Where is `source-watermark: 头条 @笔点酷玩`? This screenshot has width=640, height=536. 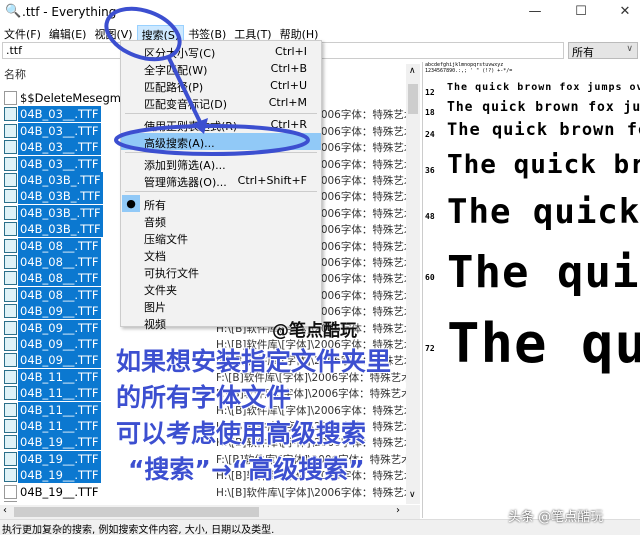
source-watermark: 头条 @笔点酷玩 is located at coordinates (556, 517).